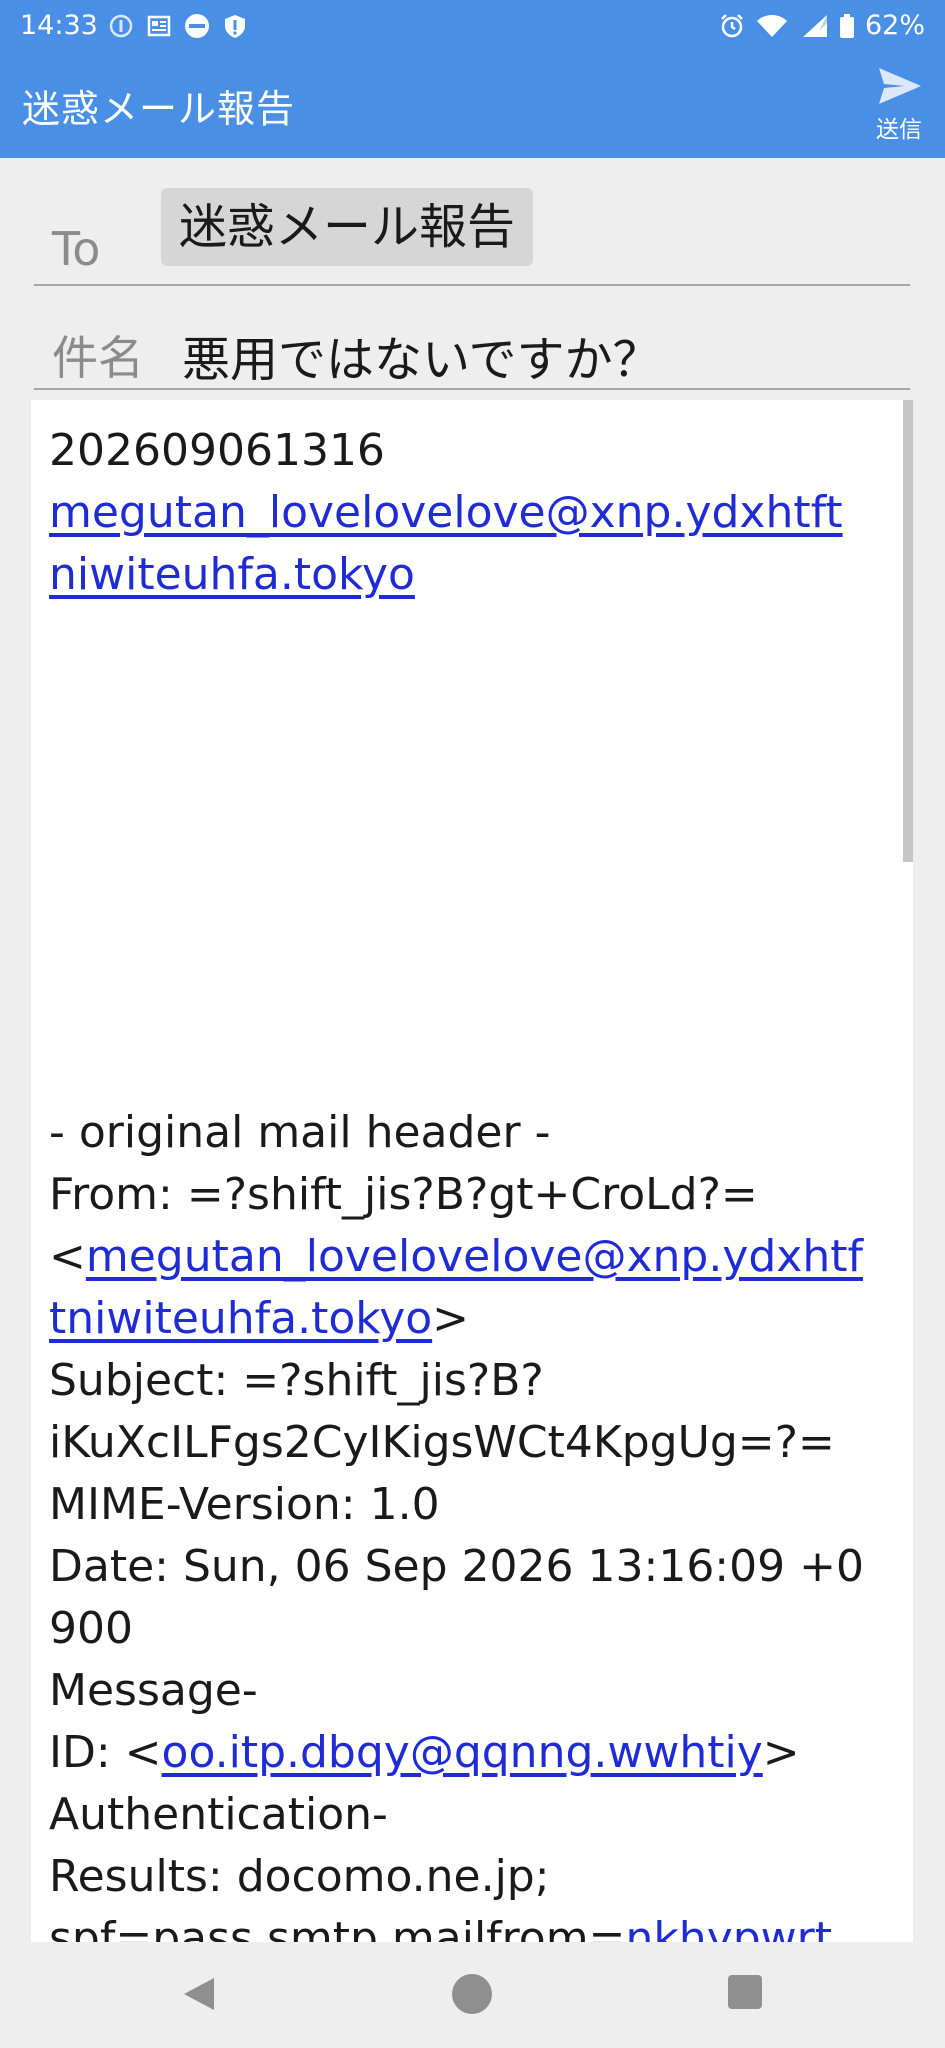  Describe the element at coordinates (91, 1628) in the screenshot. I see `body-line: 900` at that location.